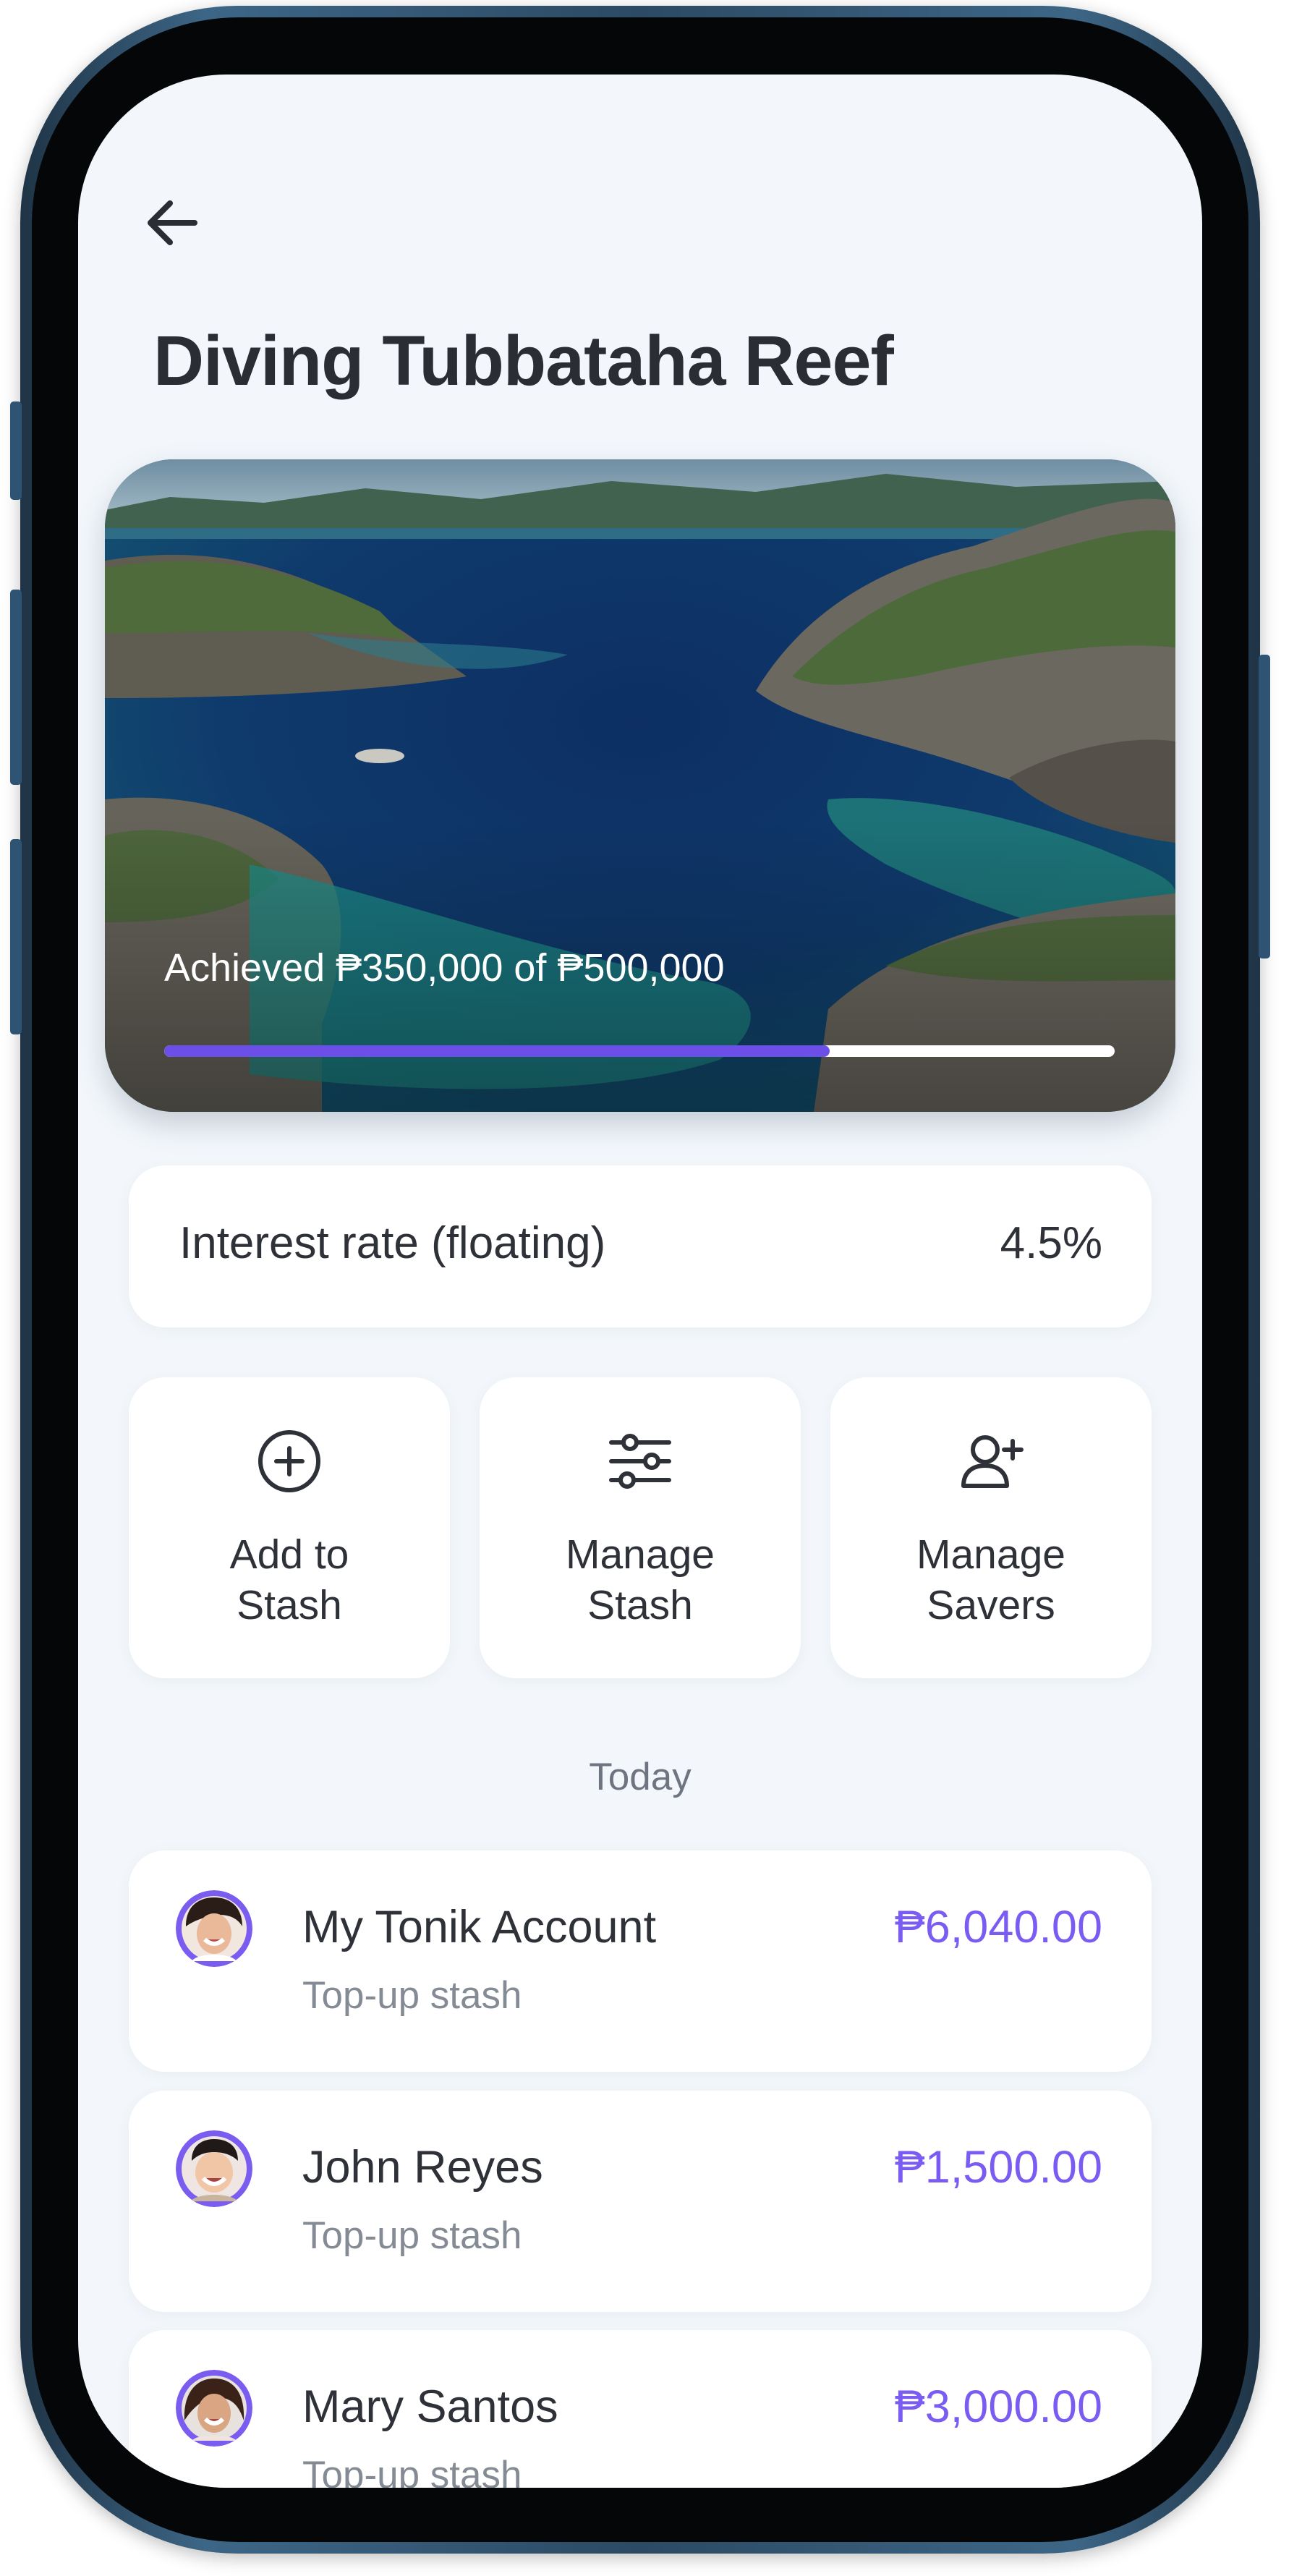 The height and width of the screenshot is (2576, 1302). I want to click on back-button, so click(172, 223).